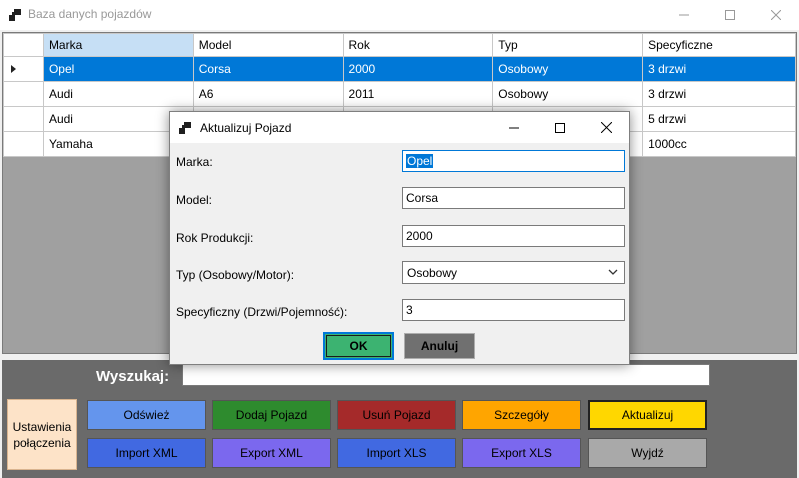 This screenshot has width=799, height=478. I want to click on connection-settings-button: Ustawienia połączenia, so click(42, 434).